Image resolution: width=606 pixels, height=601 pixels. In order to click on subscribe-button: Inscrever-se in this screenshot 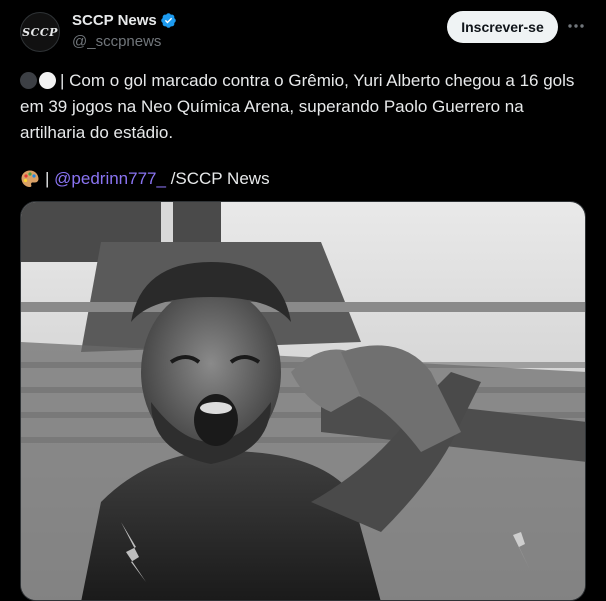, I will do `click(502, 27)`.